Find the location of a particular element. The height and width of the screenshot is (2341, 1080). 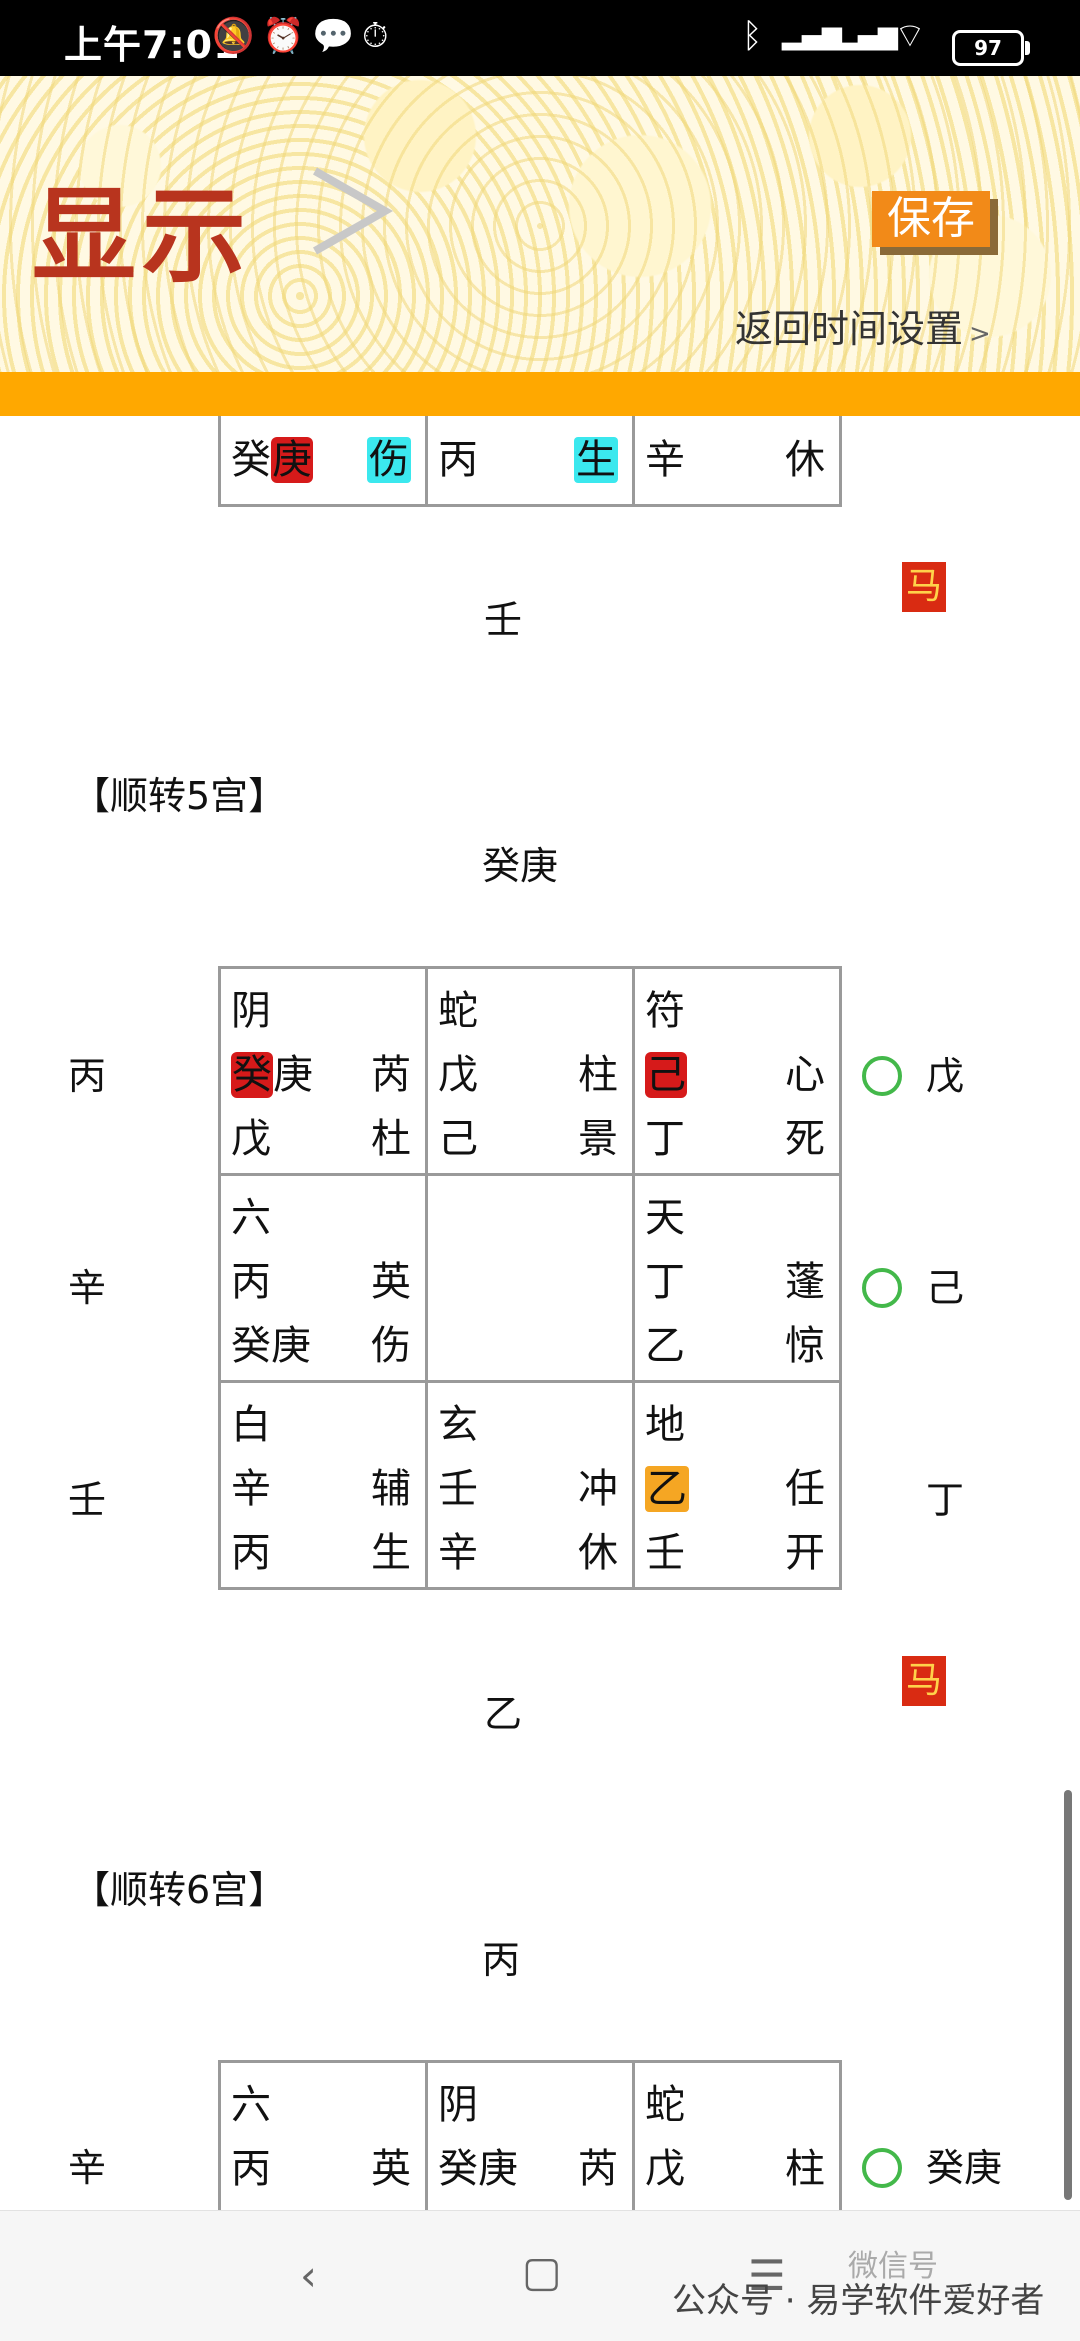

cell-stem: 癸庚 is located at coordinates (272, 460).